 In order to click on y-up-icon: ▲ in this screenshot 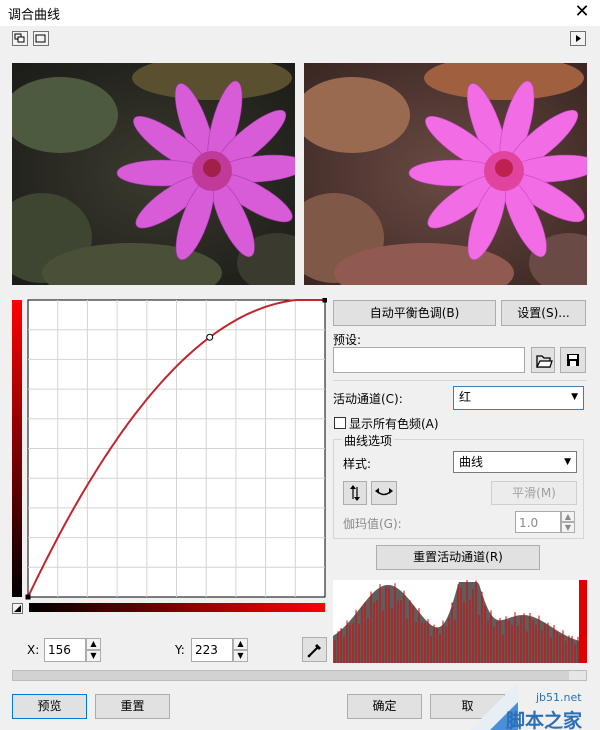, I will do `click(240, 644)`.